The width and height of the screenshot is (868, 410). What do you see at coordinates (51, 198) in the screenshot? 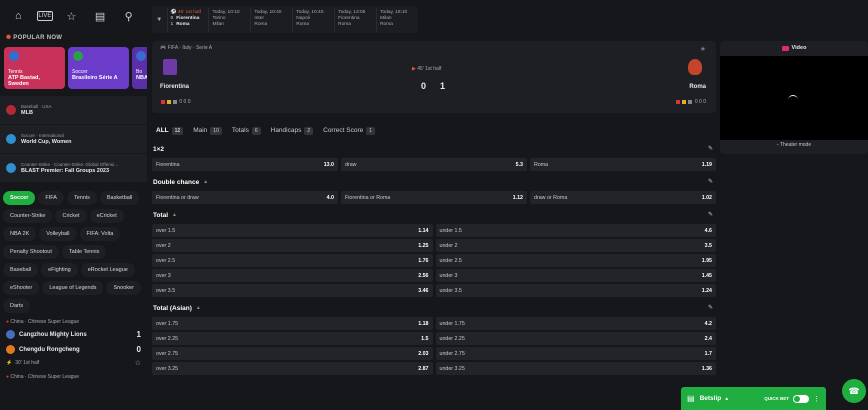
I see `chip-fifa: FIFA` at bounding box center [51, 198].